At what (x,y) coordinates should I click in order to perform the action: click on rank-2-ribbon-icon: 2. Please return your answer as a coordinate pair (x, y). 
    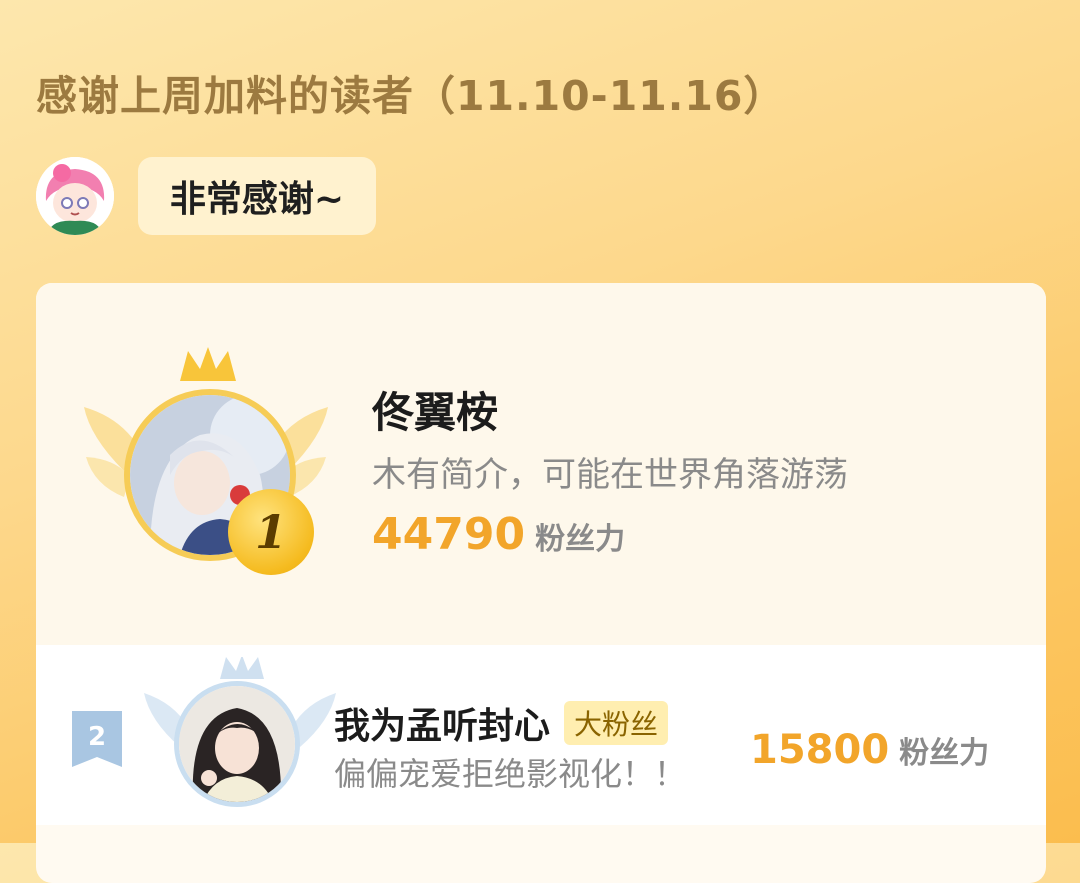
    Looking at the image, I should click on (97, 739).